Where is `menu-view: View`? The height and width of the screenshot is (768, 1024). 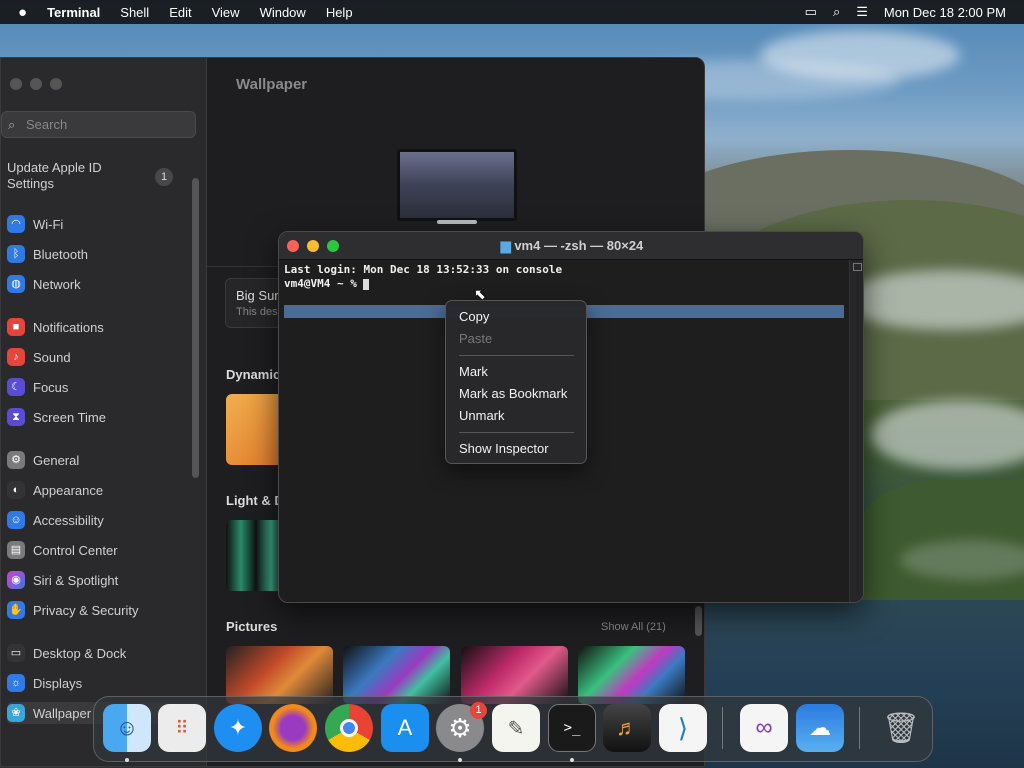 menu-view: View is located at coordinates (226, 12).